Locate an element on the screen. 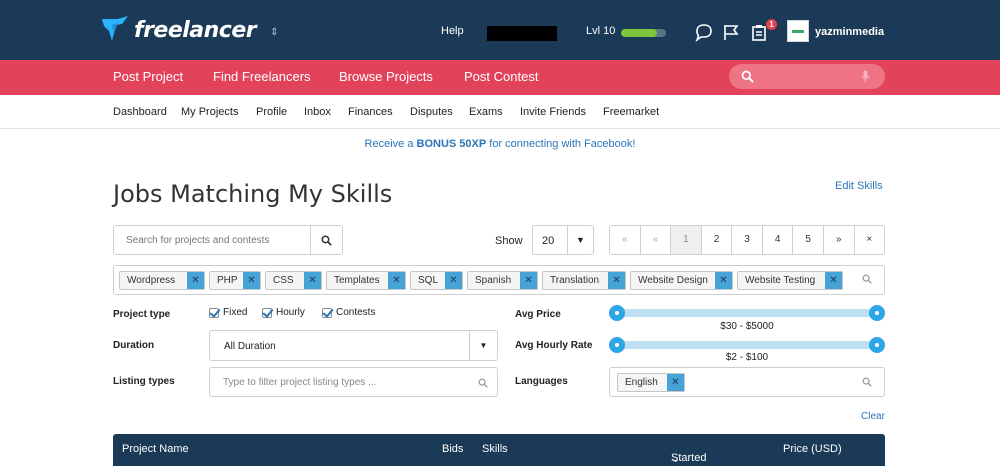  avg-hourly-slider is located at coordinates (747, 345).